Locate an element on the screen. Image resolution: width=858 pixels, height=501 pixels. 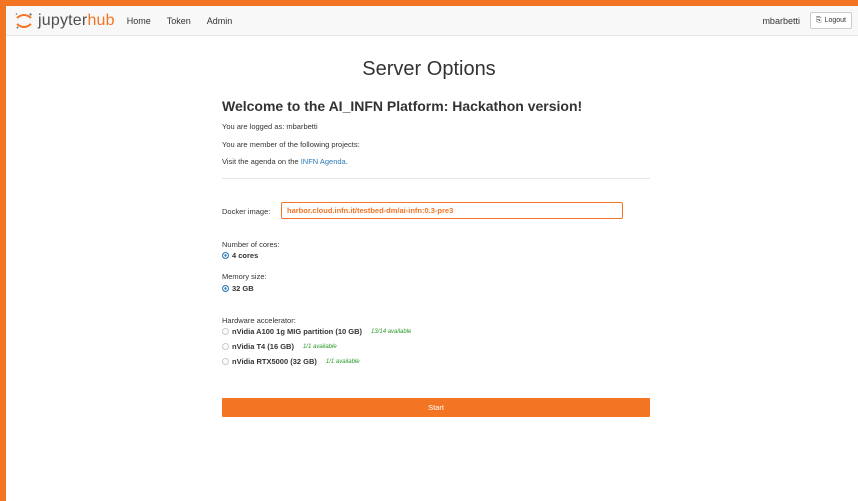
accelerator-option-label: nVidia RTX5000 (32 GB) is located at coordinates (274, 361).